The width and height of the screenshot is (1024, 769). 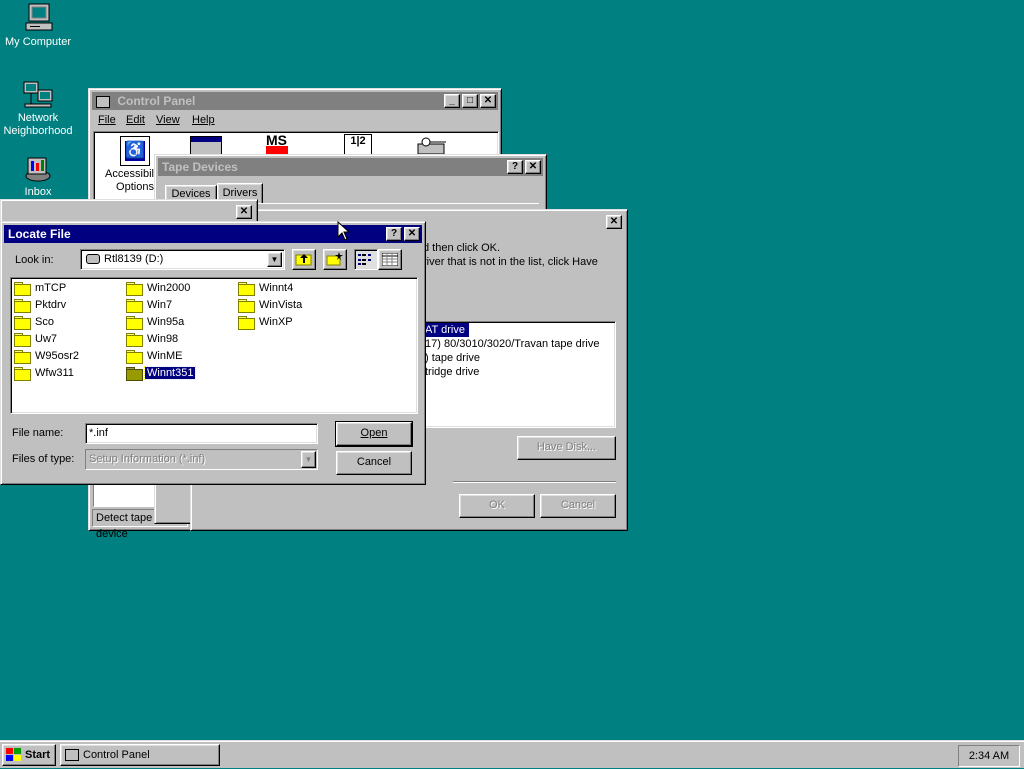 I want to click on folder-item-win7: Win7, so click(x=150, y=305).